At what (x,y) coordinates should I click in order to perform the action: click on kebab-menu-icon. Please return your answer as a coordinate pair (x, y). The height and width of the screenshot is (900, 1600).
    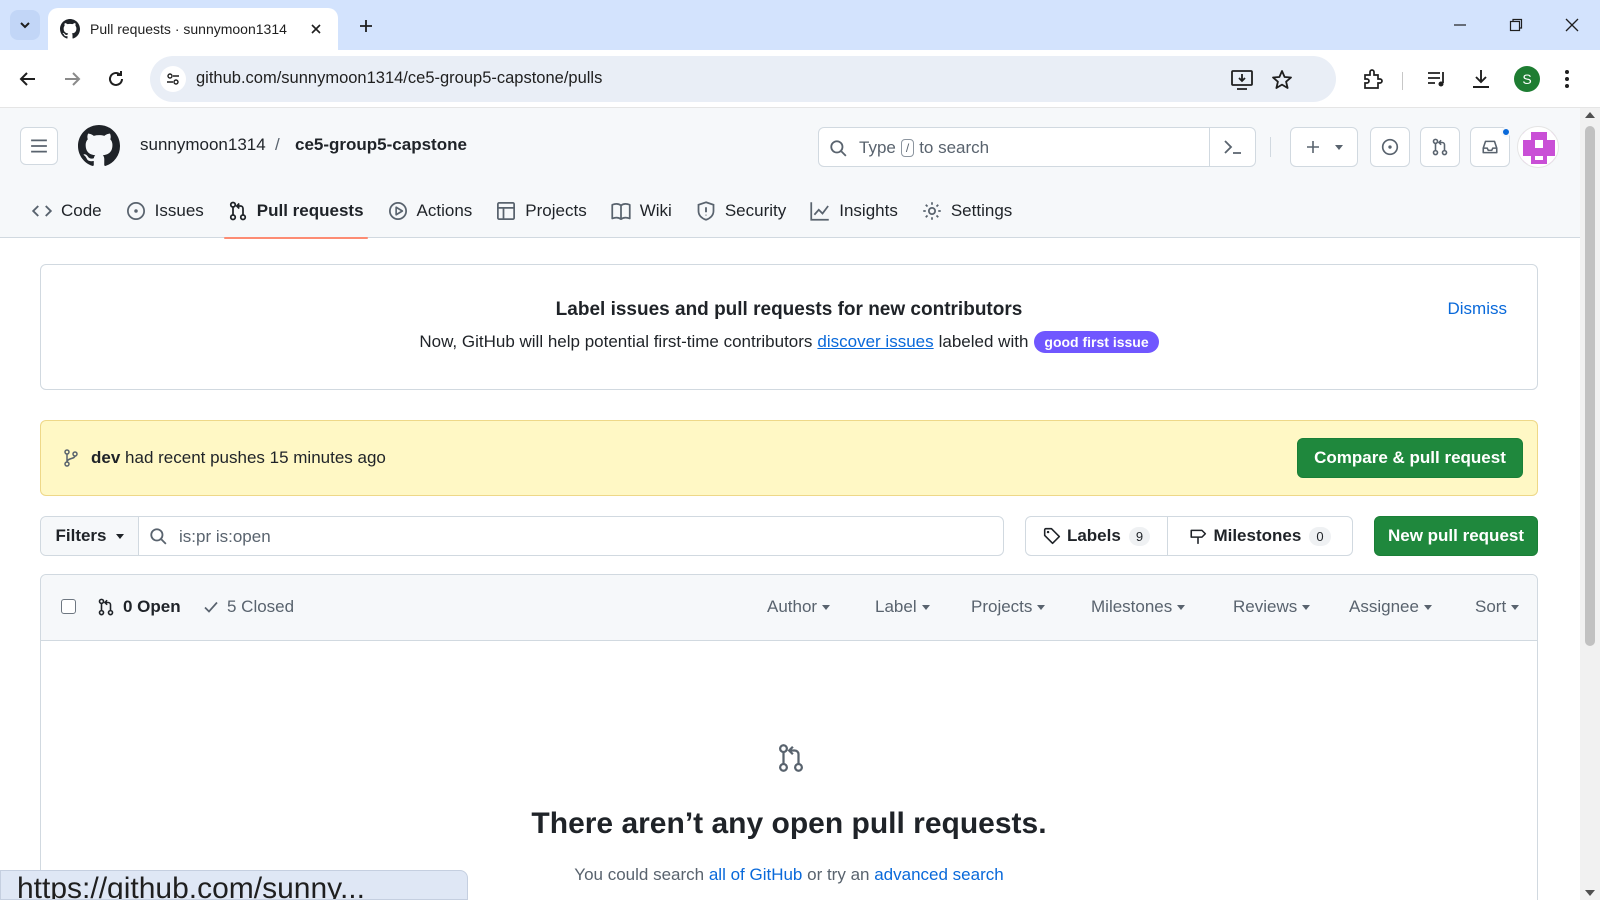
    Looking at the image, I should click on (1567, 79).